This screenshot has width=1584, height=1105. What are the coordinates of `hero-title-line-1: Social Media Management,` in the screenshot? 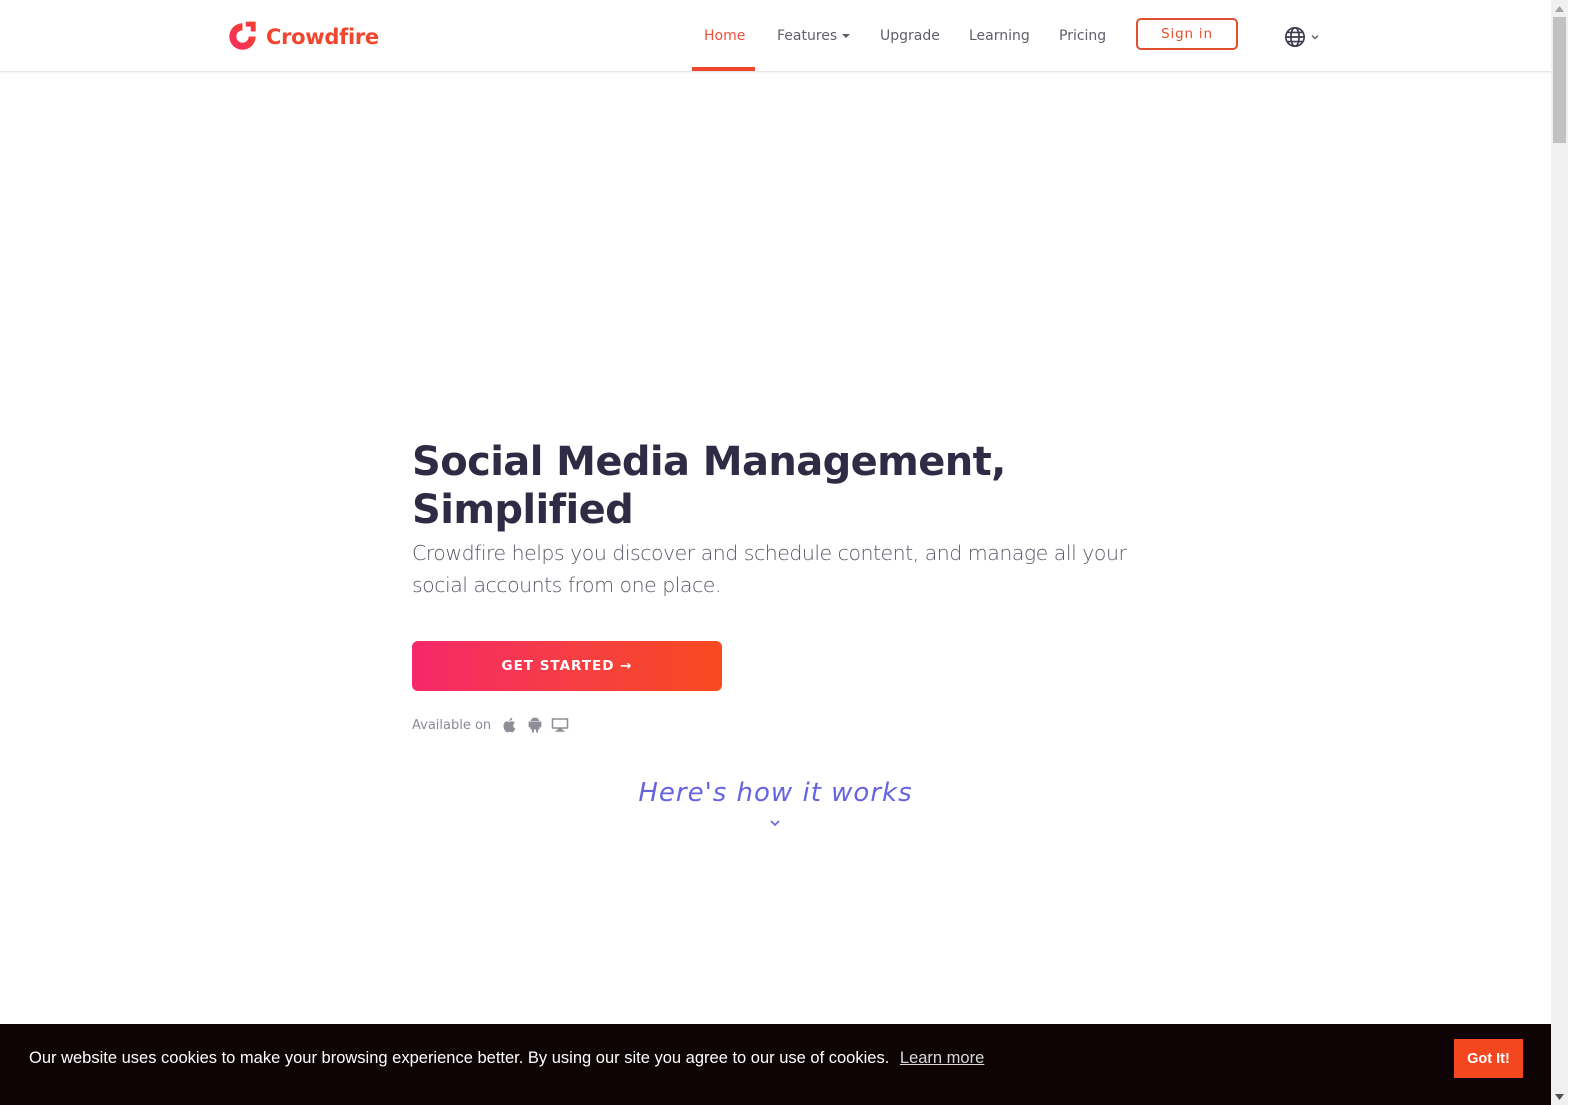 It's located at (709, 462).